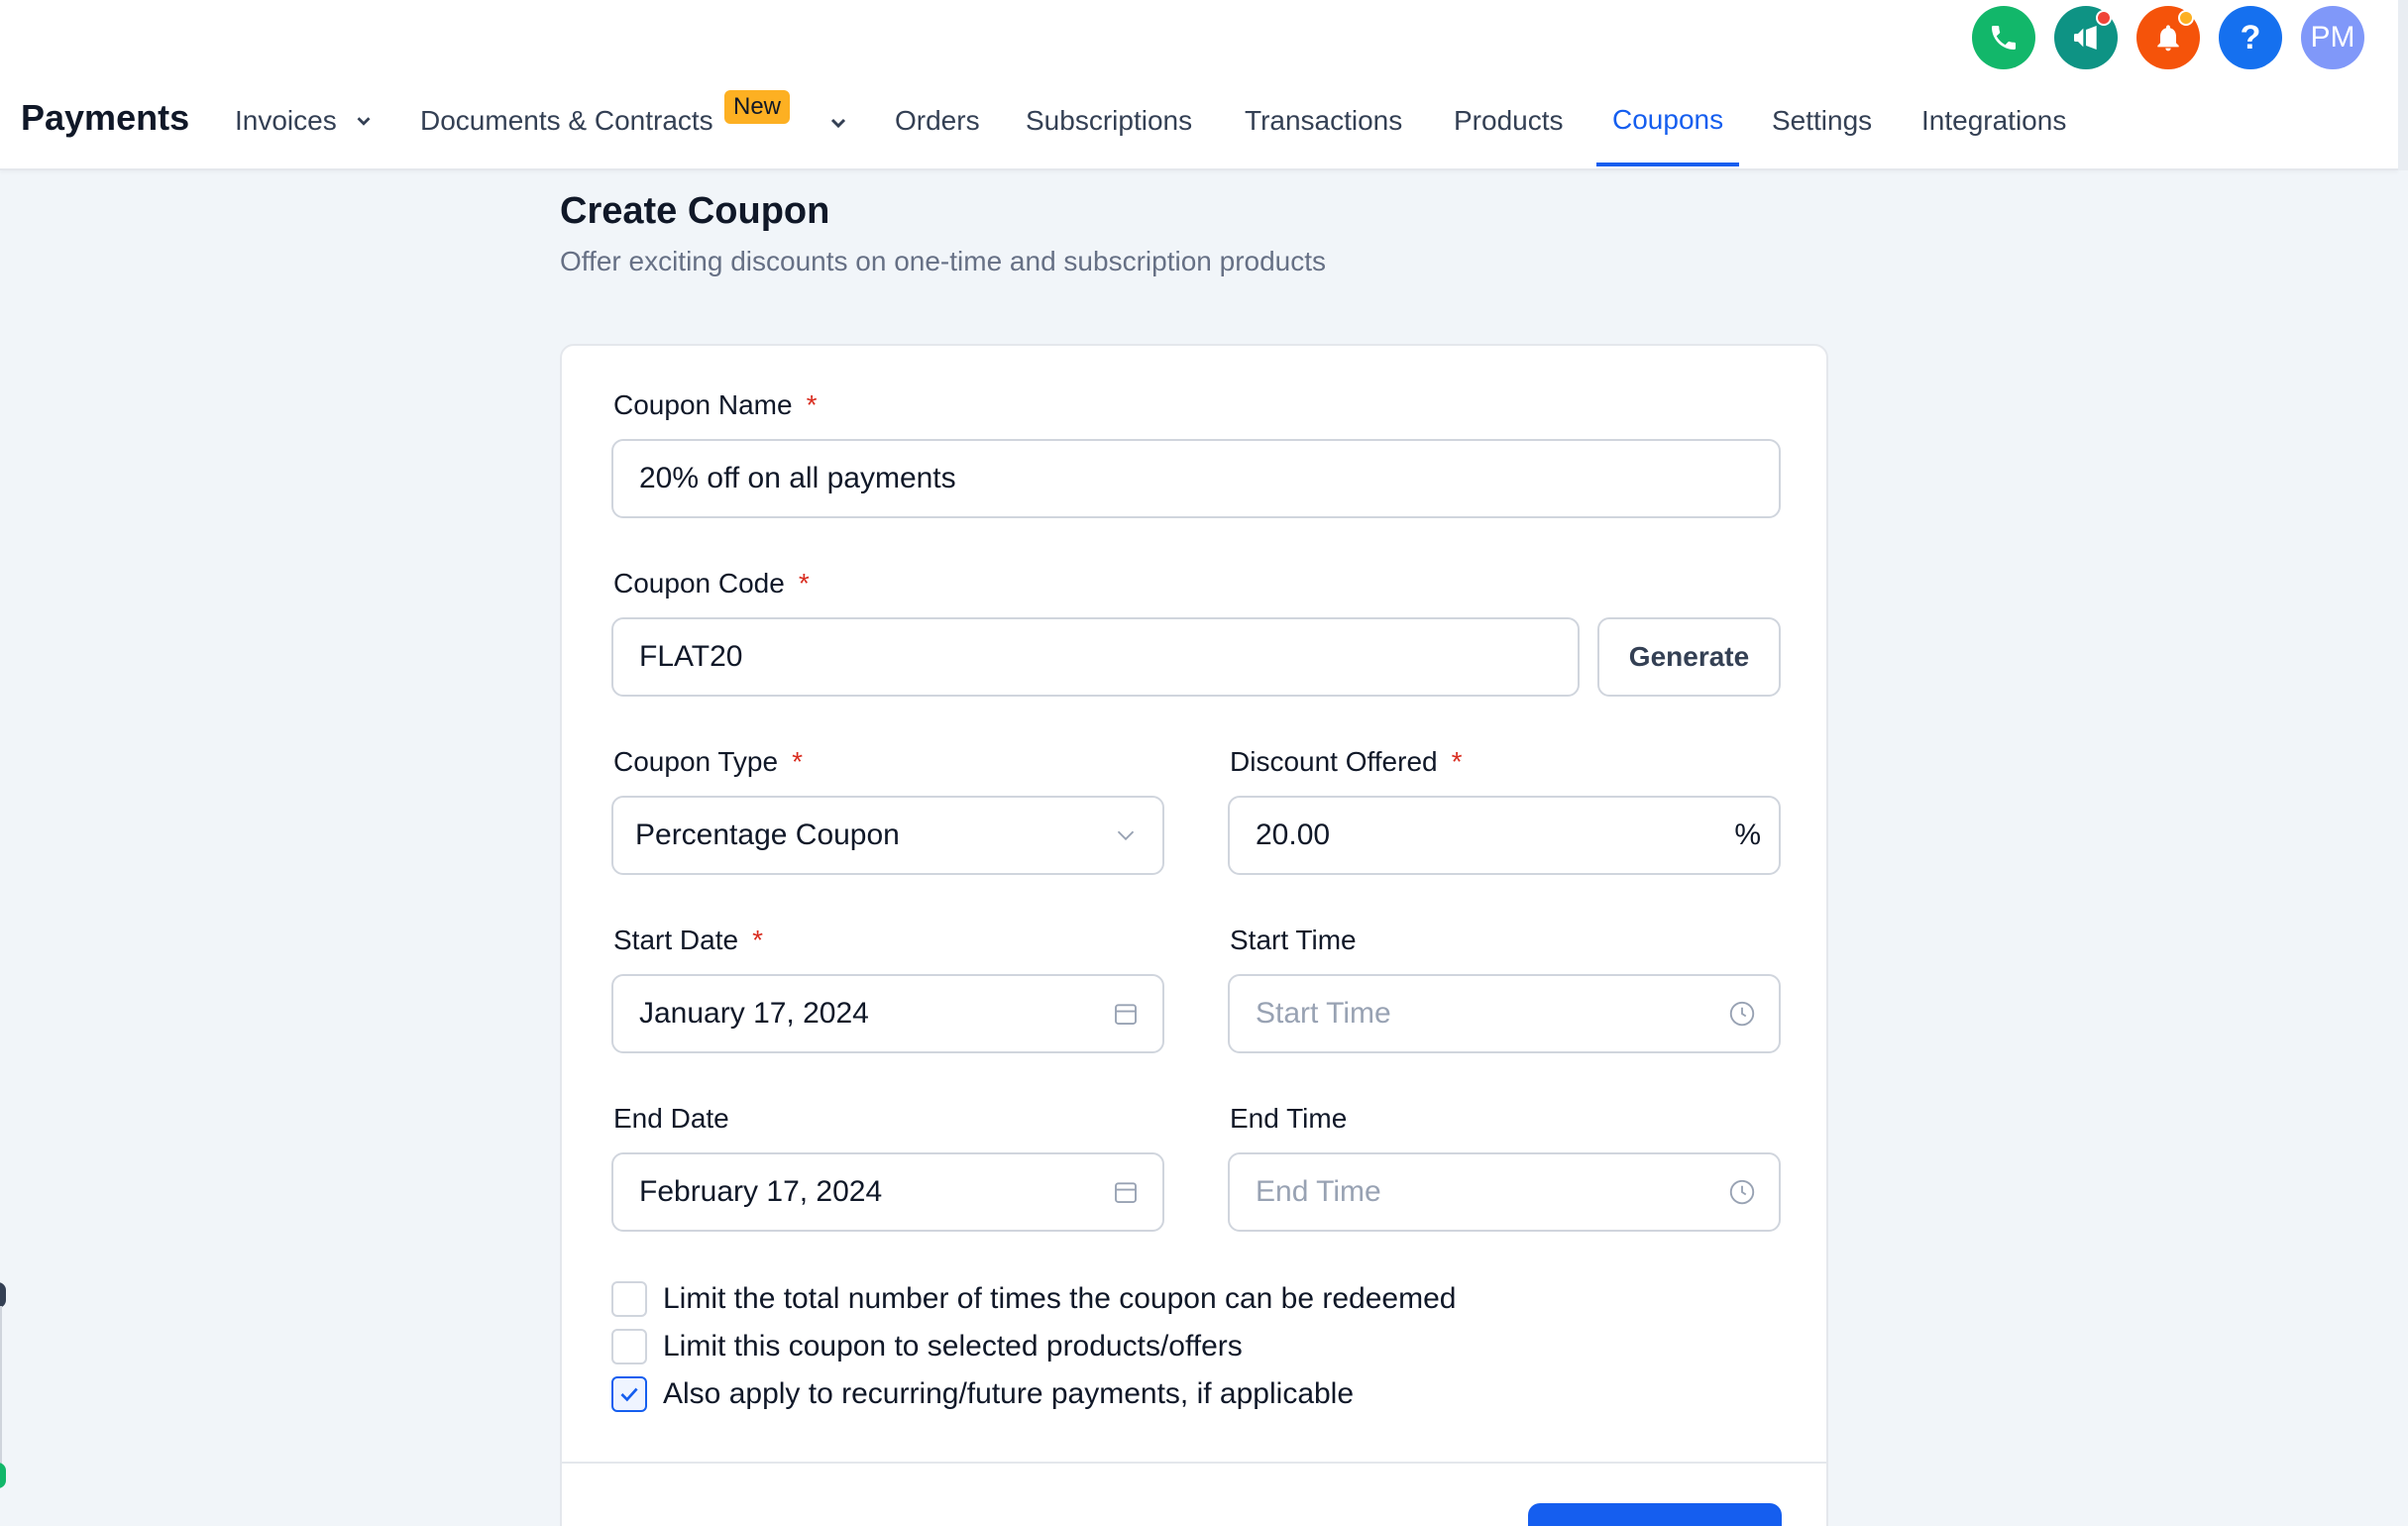 The width and height of the screenshot is (2408, 1526). Describe the element at coordinates (1196, 478) in the screenshot. I see `coupon-name-input: 20% off on all payments` at that location.